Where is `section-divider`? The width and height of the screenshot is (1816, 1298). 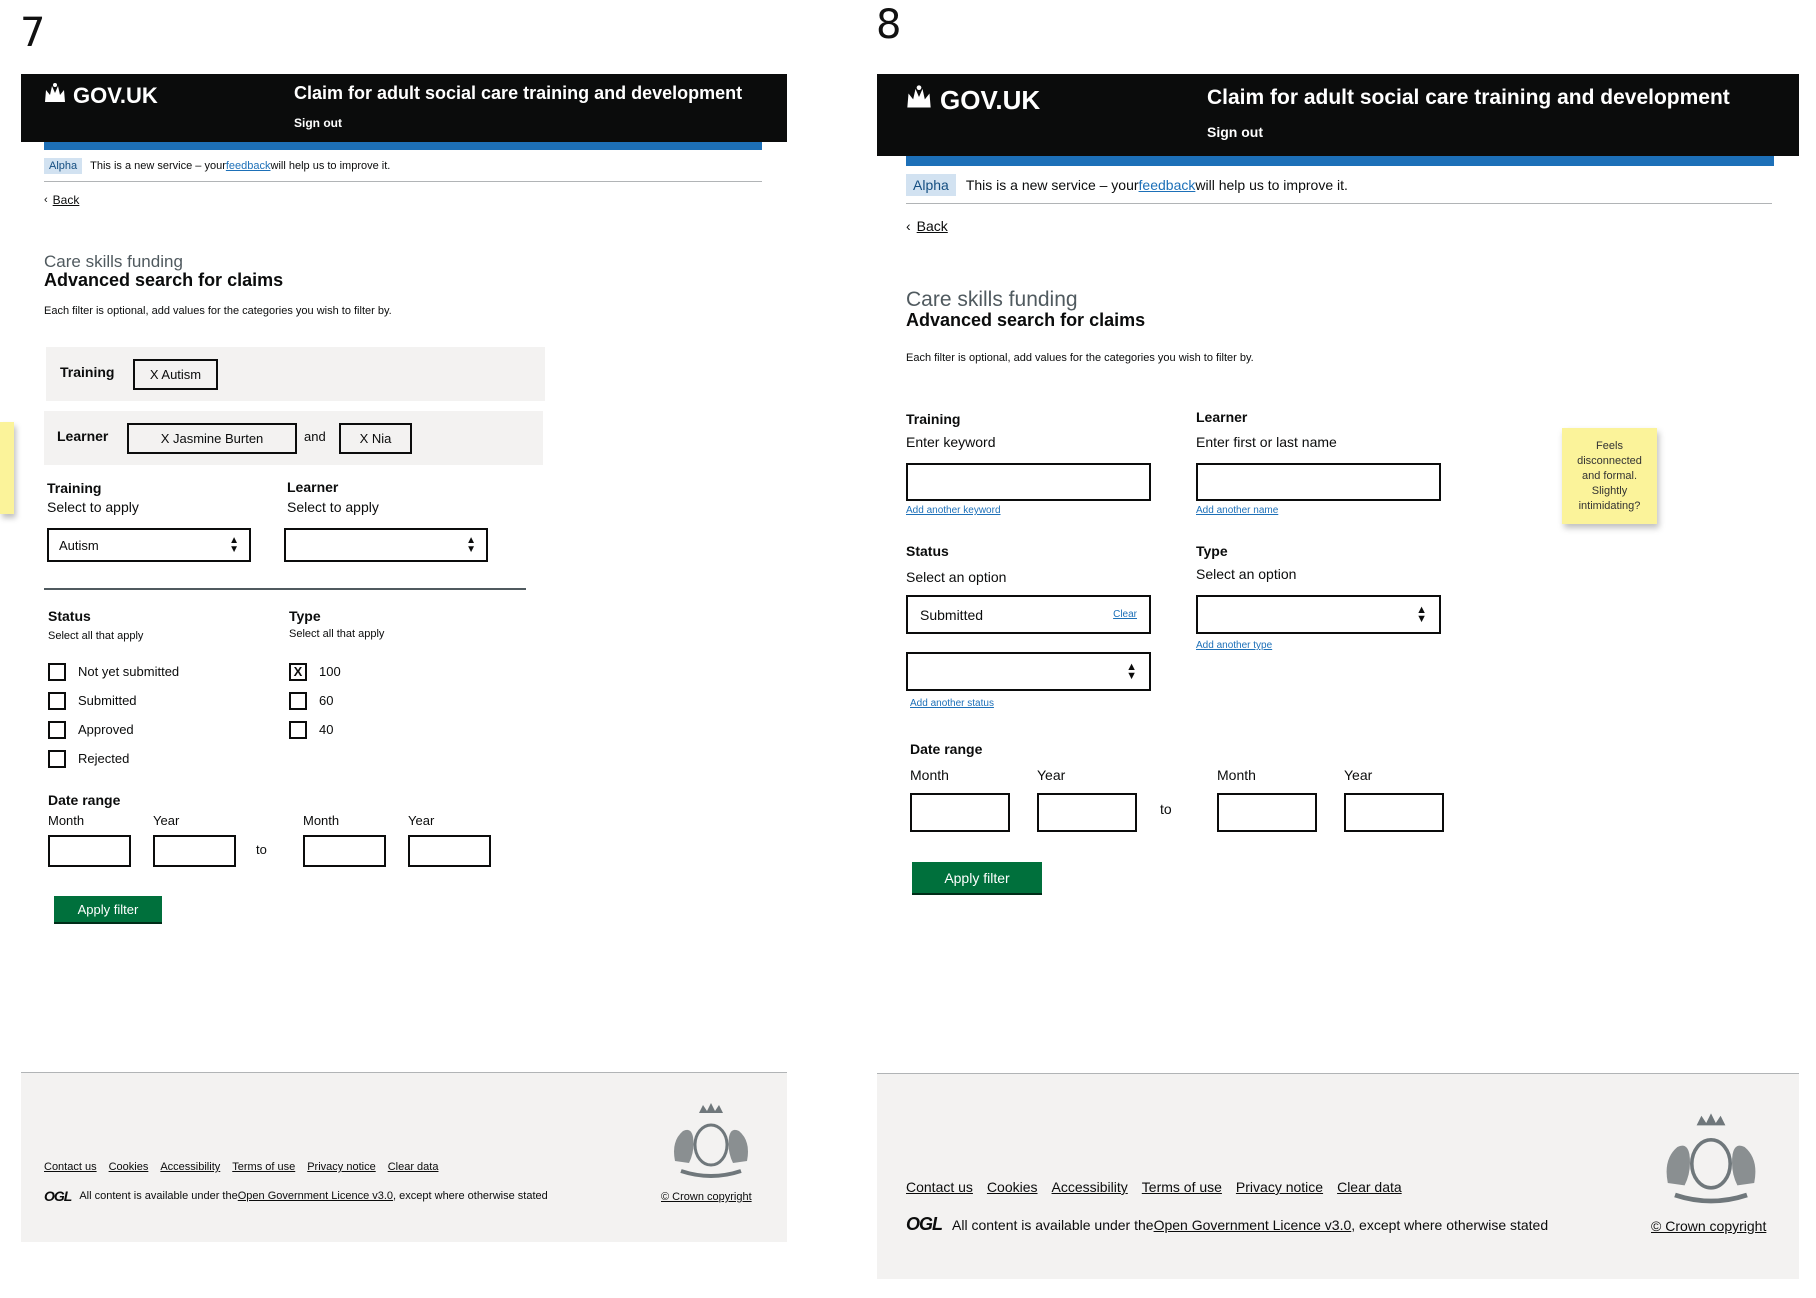 section-divider is located at coordinates (285, 589).